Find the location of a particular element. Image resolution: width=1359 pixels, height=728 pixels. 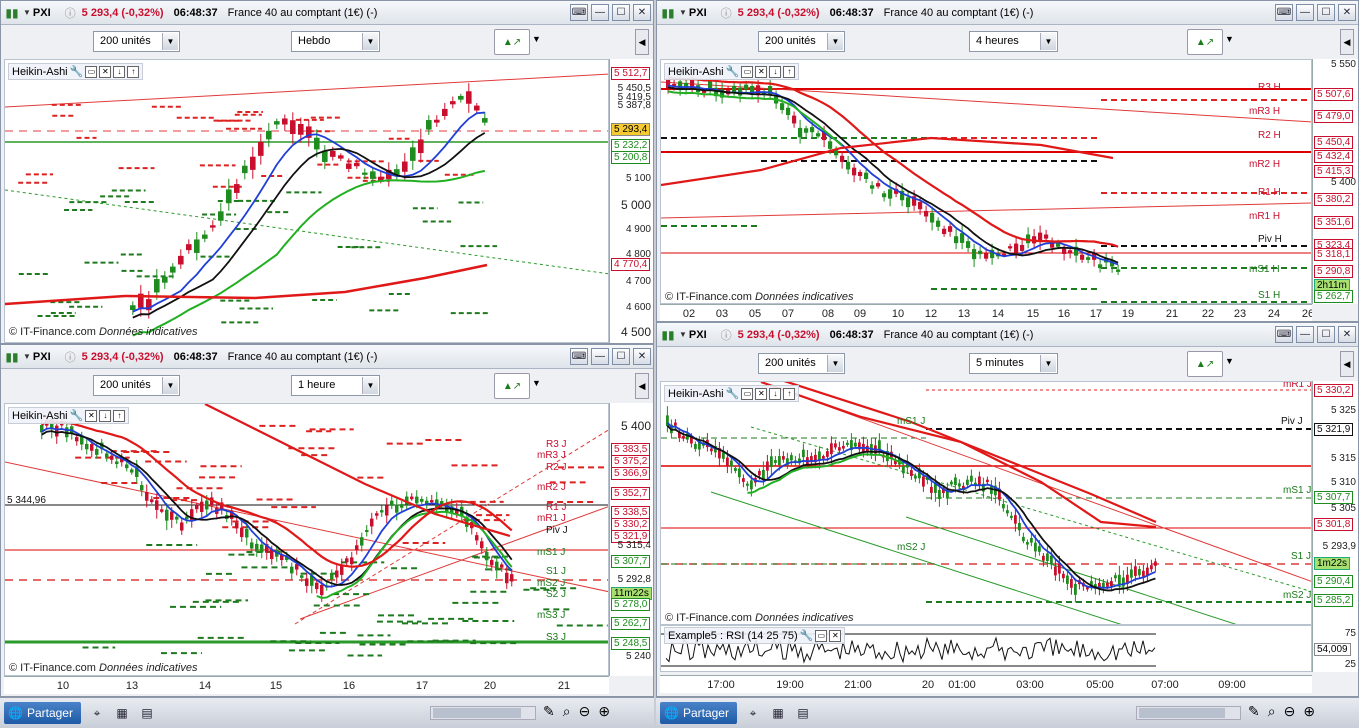

time-tick: 21 is located at coordinates (564, 686).